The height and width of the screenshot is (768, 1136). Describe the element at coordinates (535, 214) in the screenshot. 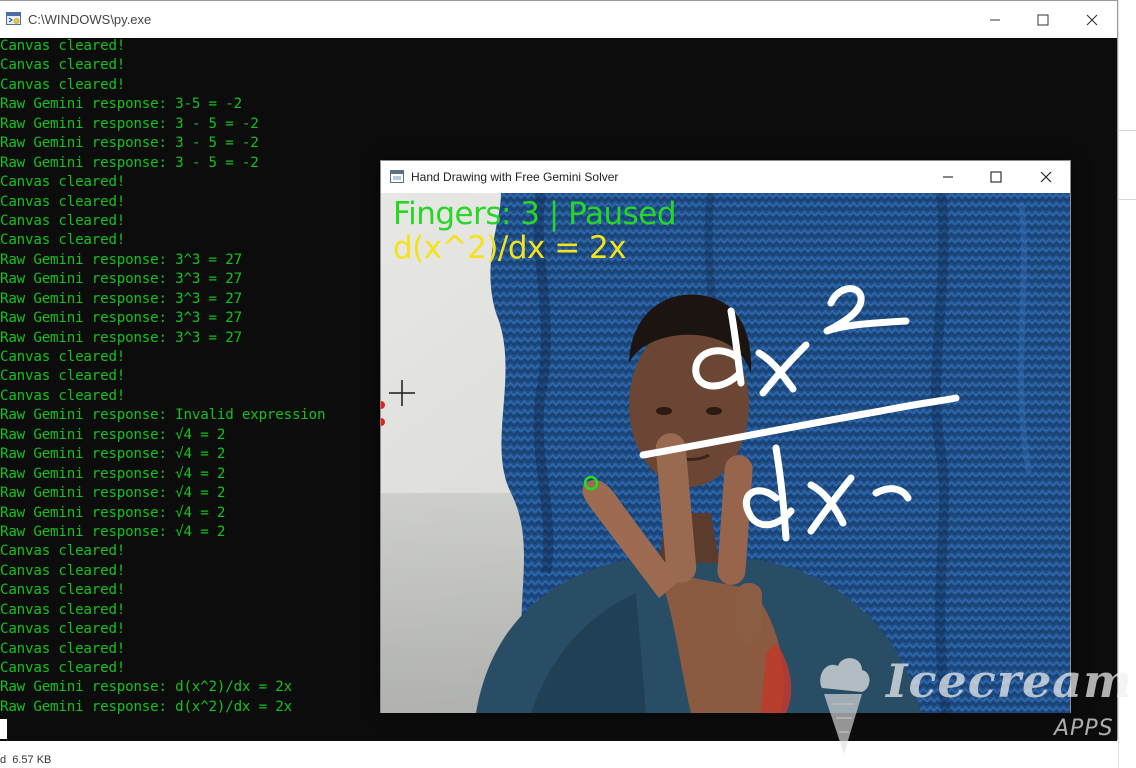

I see `fingers-status-overlay: Fingers: 3 | Paused` at that location.